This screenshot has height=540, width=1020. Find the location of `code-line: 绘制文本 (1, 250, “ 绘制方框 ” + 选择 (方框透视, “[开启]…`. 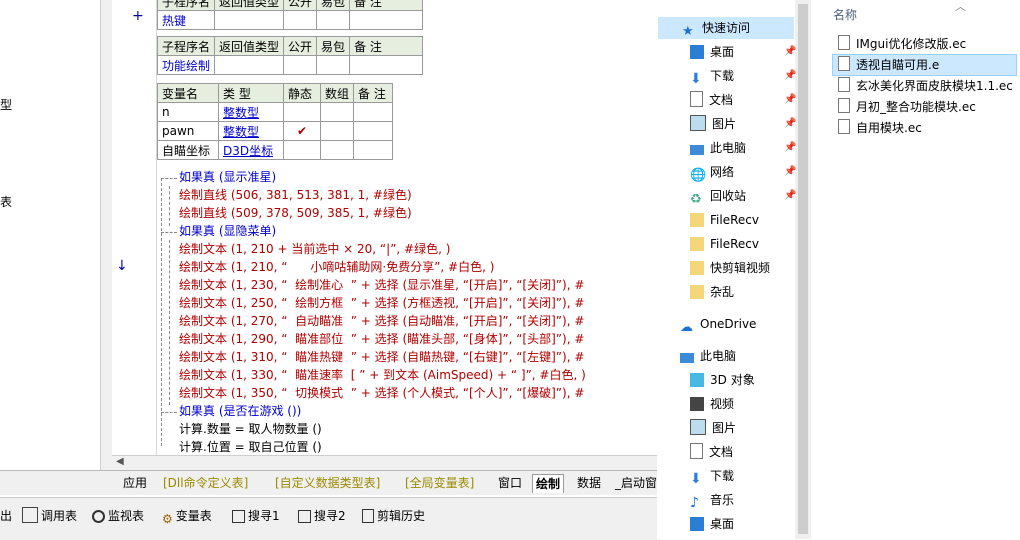

code-line: 绘制文本 (1, 250, “ 绘制方框 ” + 选择 (方框透视, “[开启]… is located at coordinates (381, 303).